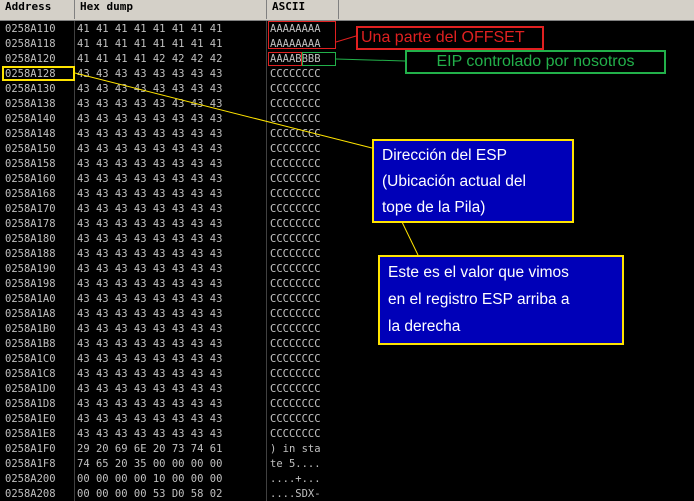 The image size is (694, 501). I want to click on esp-value-callout-line-2: en el registro ESP arriba a, so click(479, 299).